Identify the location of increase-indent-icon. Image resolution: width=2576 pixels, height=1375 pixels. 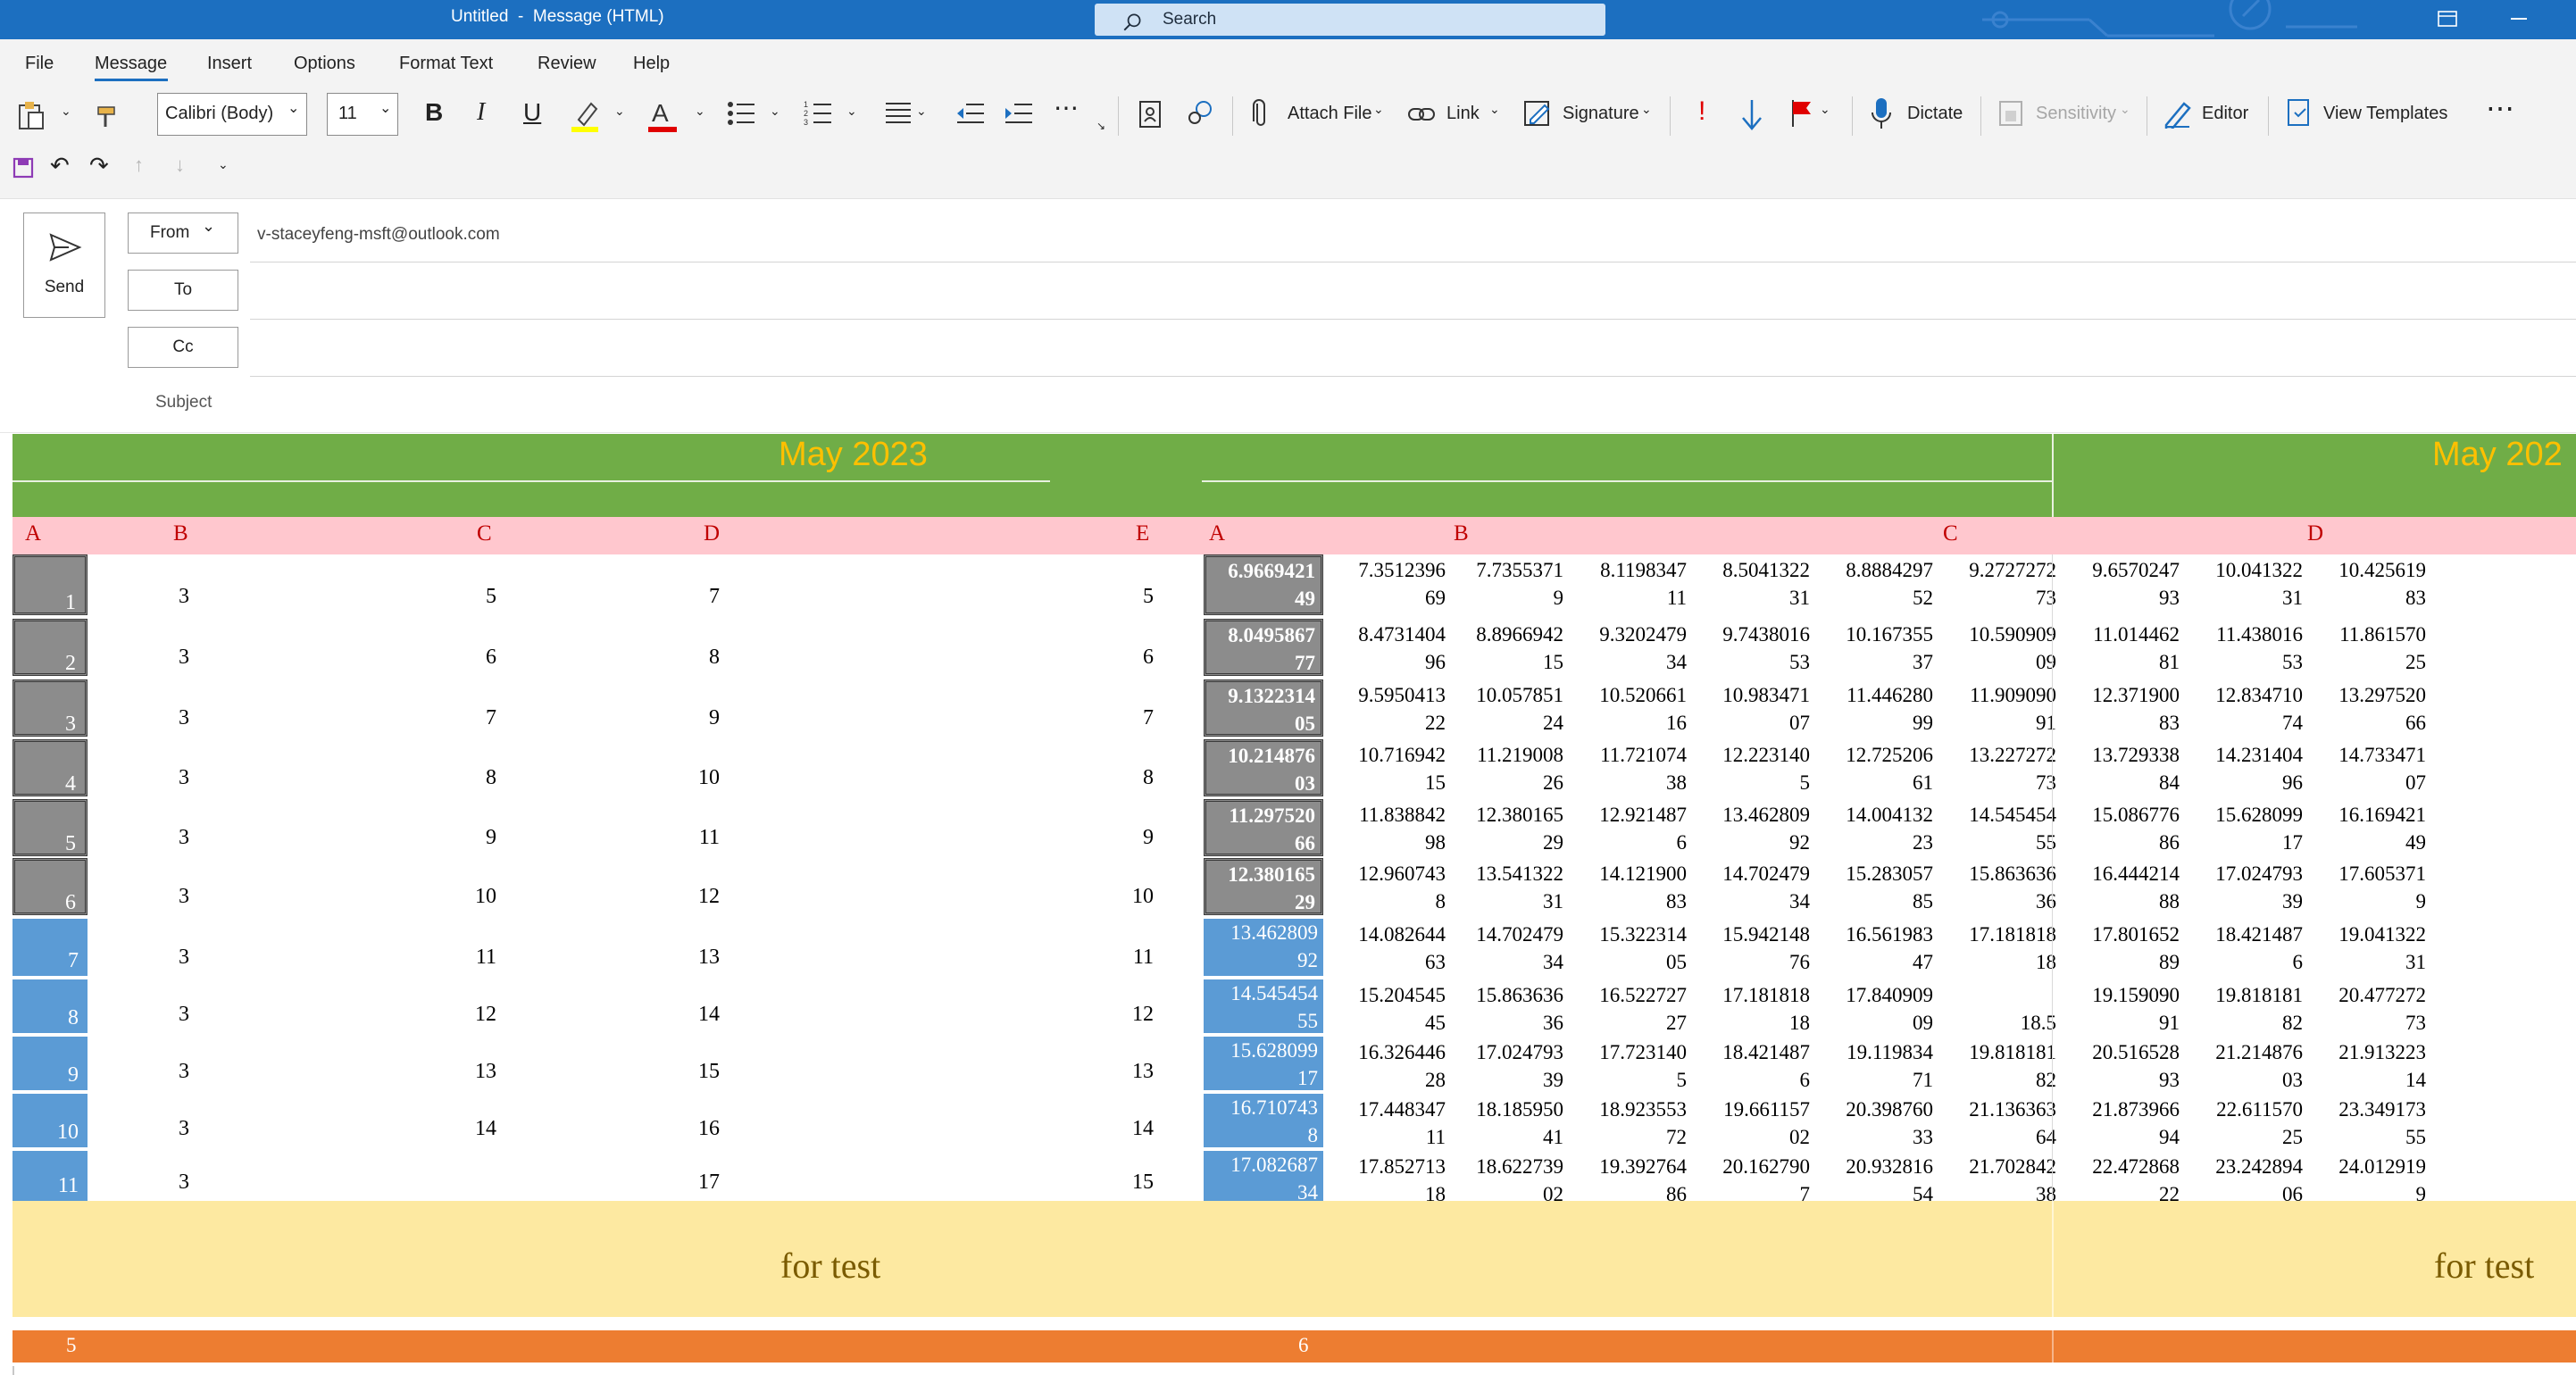
(1019, 114).